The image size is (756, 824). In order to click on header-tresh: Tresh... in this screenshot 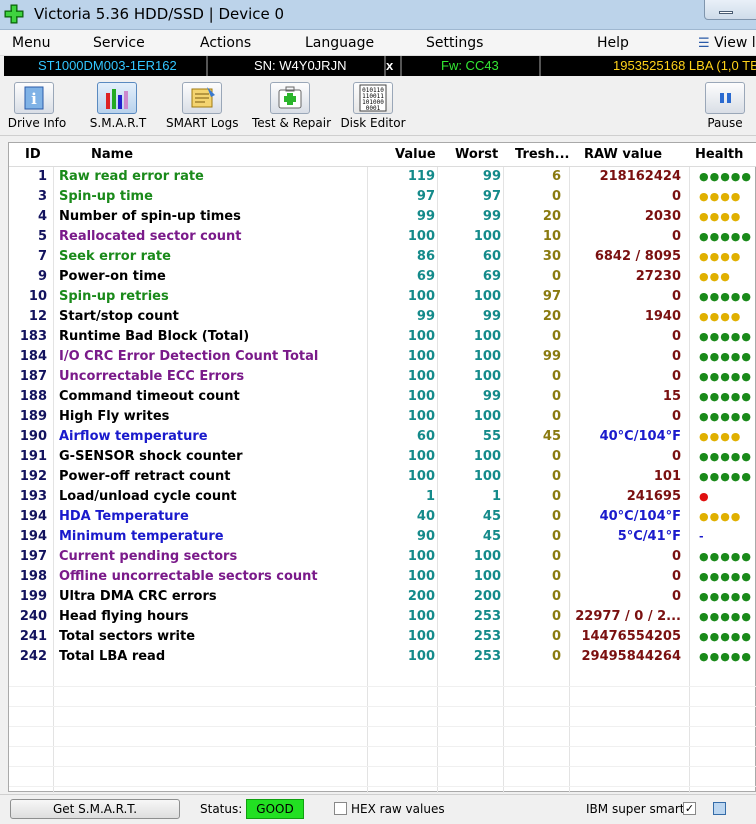, I will do `click(542, 154)`.